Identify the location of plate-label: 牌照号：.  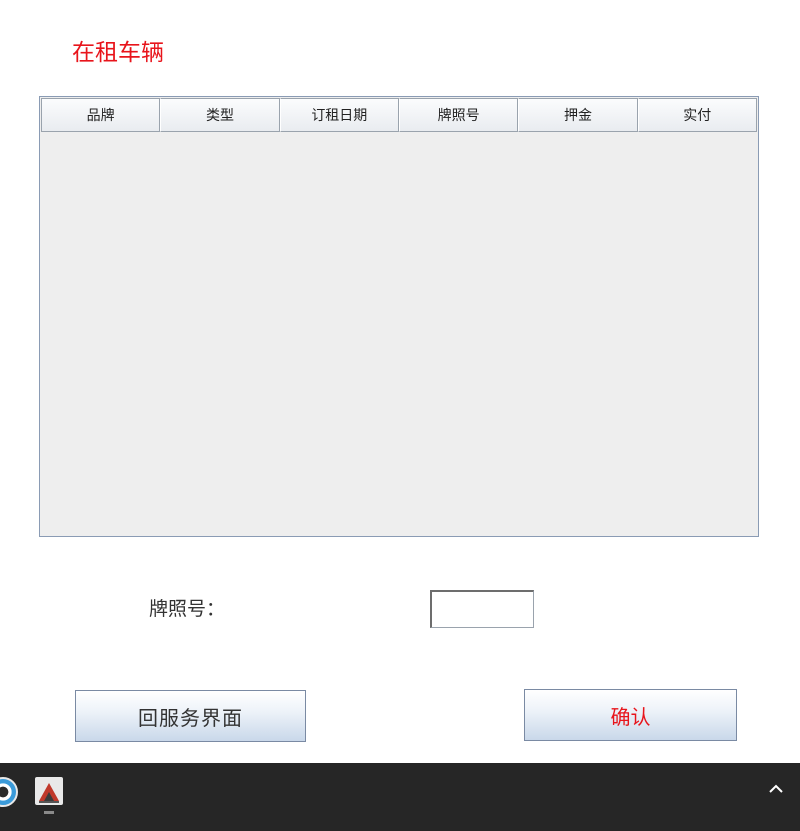
(187, 609).